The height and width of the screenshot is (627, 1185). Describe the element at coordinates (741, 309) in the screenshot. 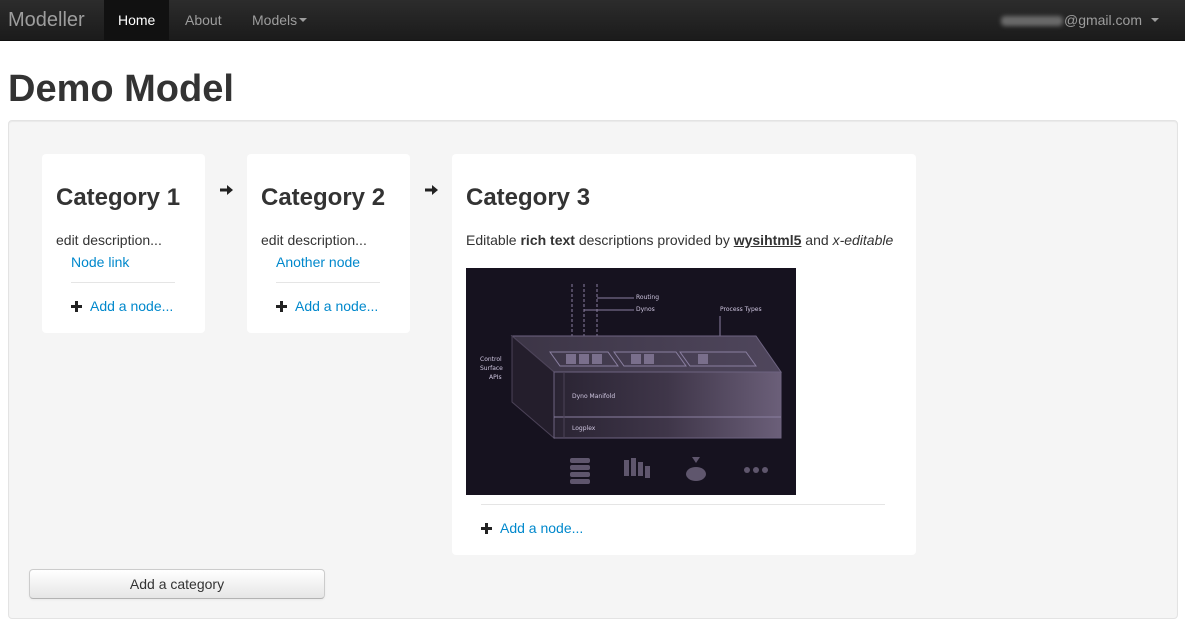

I see `diagram-label: Process Types` at that location.